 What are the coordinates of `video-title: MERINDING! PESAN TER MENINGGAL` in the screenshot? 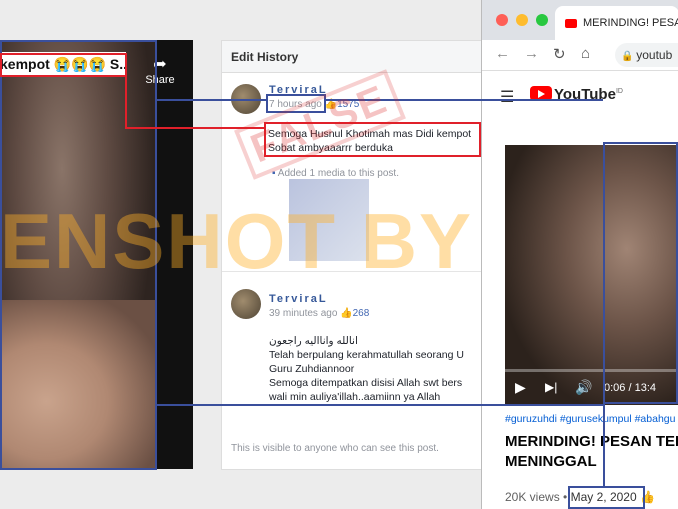 It's located at (591, 452).